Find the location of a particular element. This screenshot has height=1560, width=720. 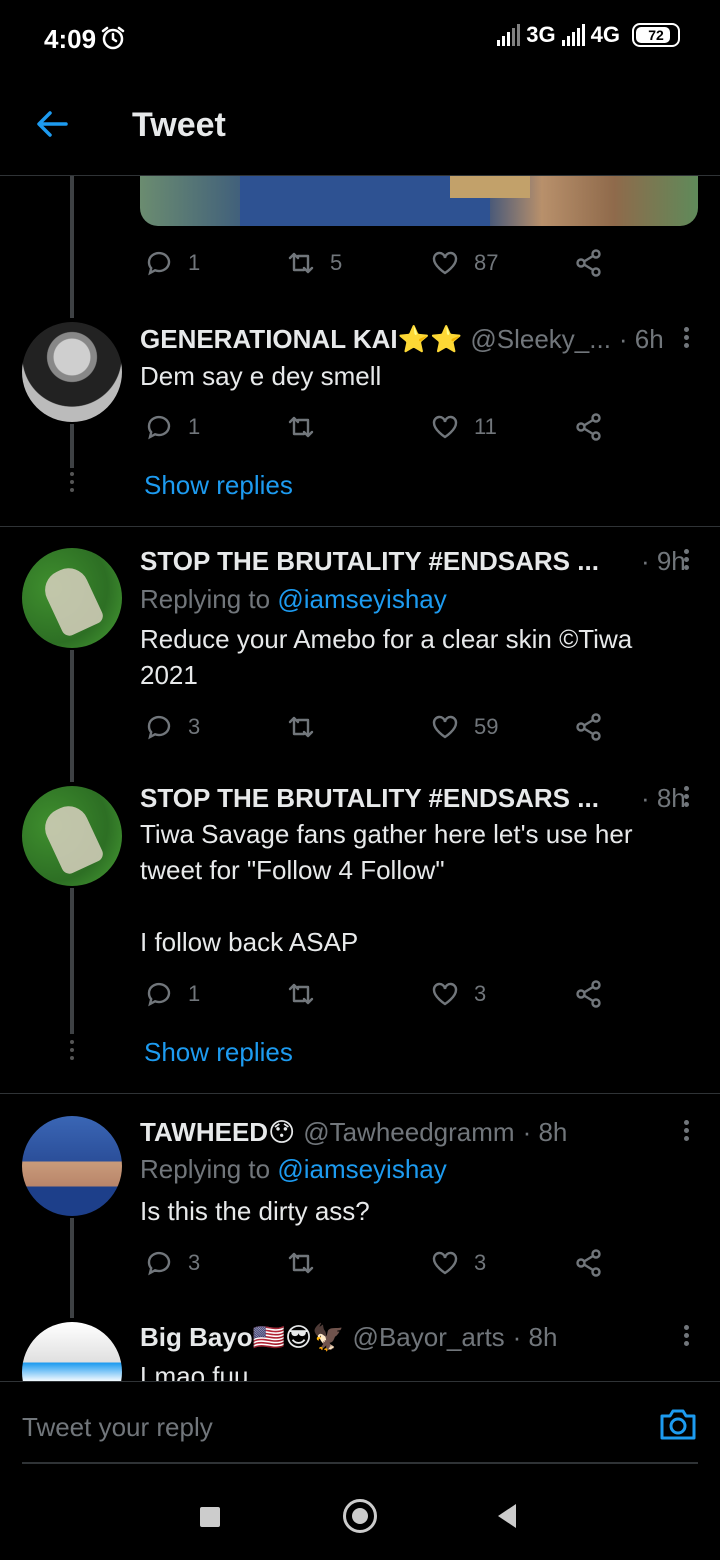

tweet-actions: 1 11 is located at coordinates (384, 428).